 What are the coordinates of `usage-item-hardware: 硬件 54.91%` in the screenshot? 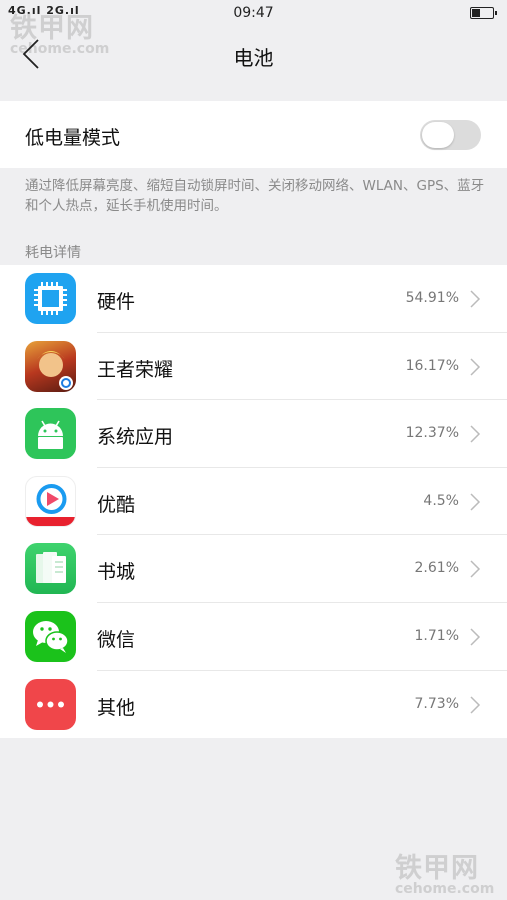 It's located at (253, 299).